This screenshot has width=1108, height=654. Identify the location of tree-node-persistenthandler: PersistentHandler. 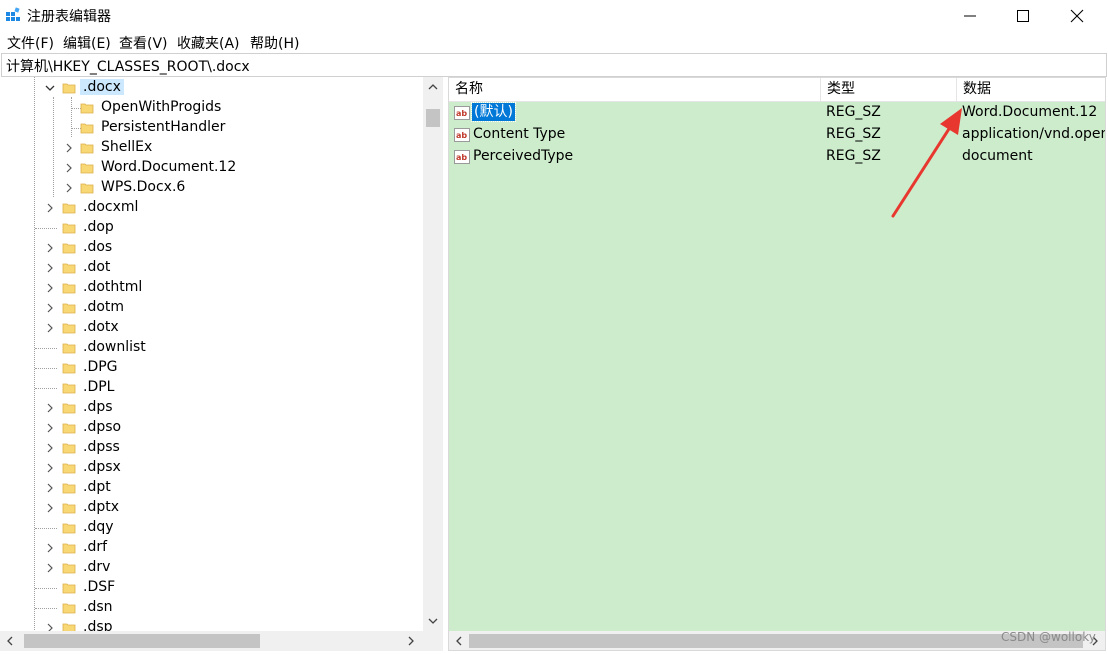
(211, 128).